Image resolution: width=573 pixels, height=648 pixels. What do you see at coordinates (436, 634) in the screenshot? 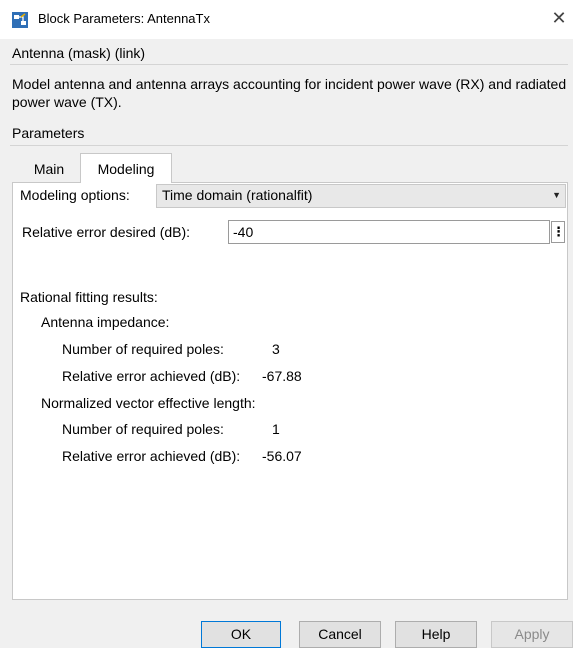
I see `help-button: Help` at bounding box center [436, 634].